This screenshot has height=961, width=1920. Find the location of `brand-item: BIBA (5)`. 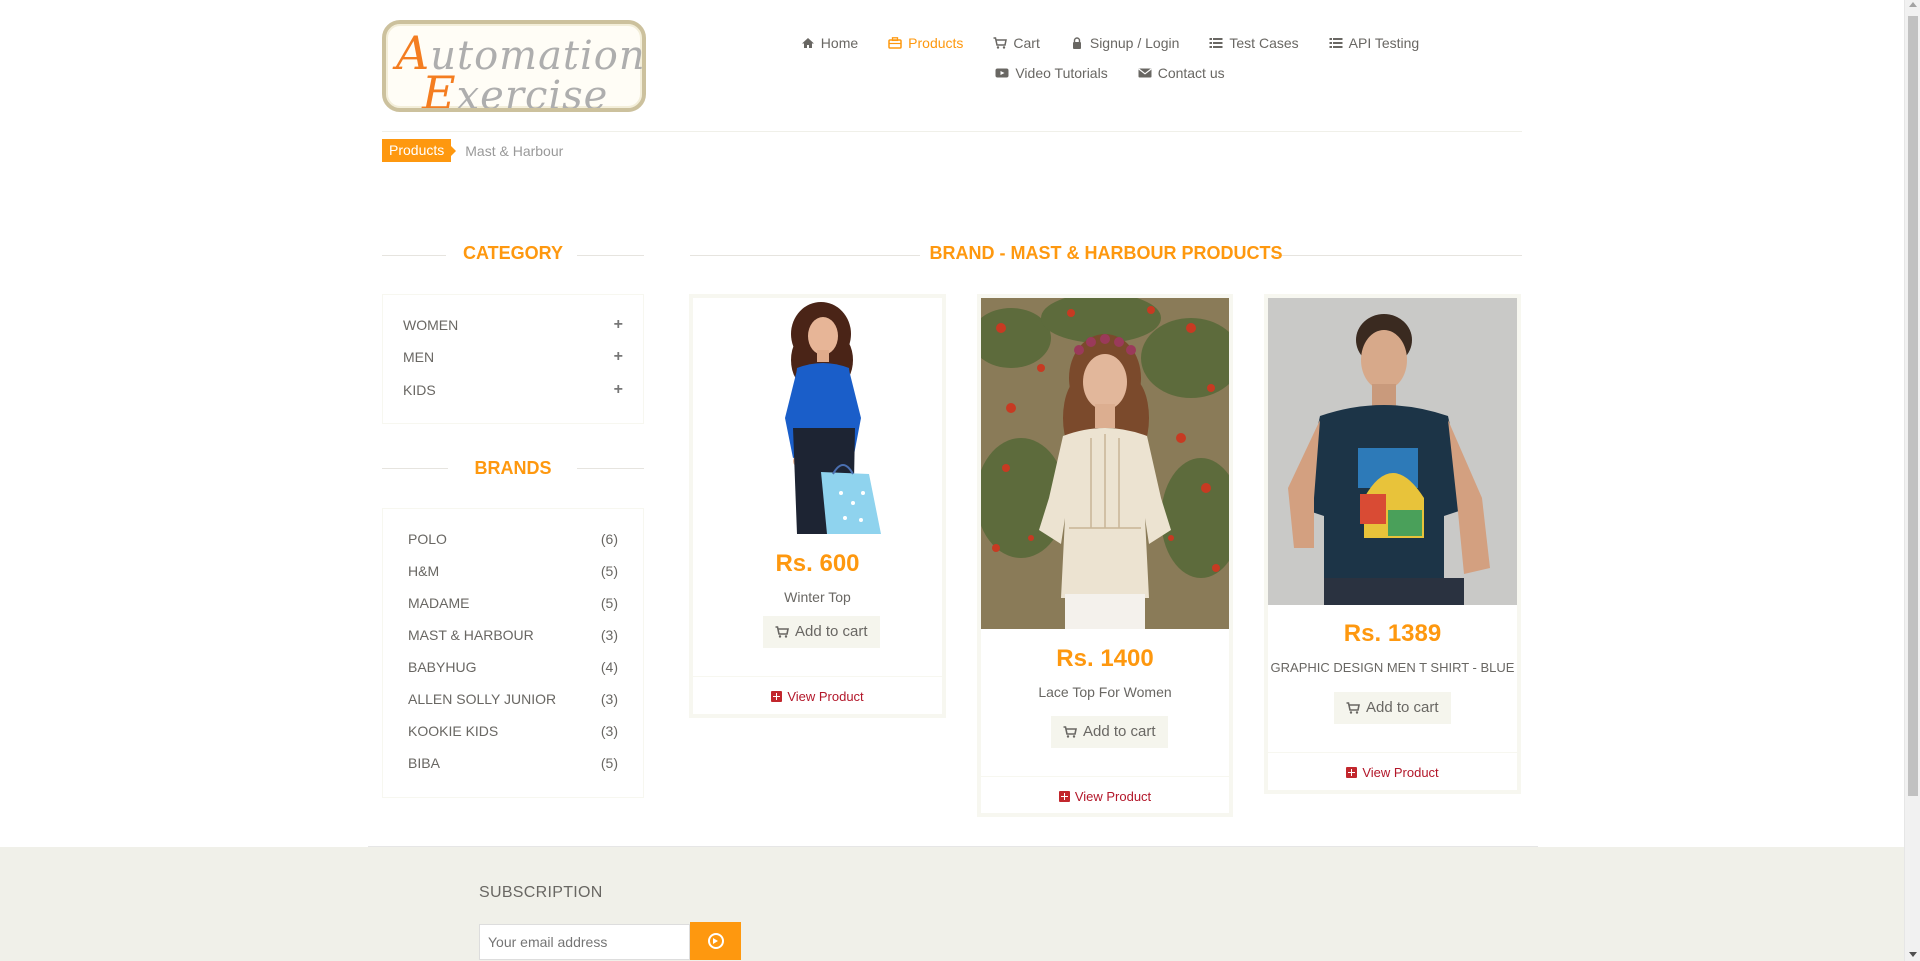

brand-item: BIBA (5) is located at coordinates (513, 763).